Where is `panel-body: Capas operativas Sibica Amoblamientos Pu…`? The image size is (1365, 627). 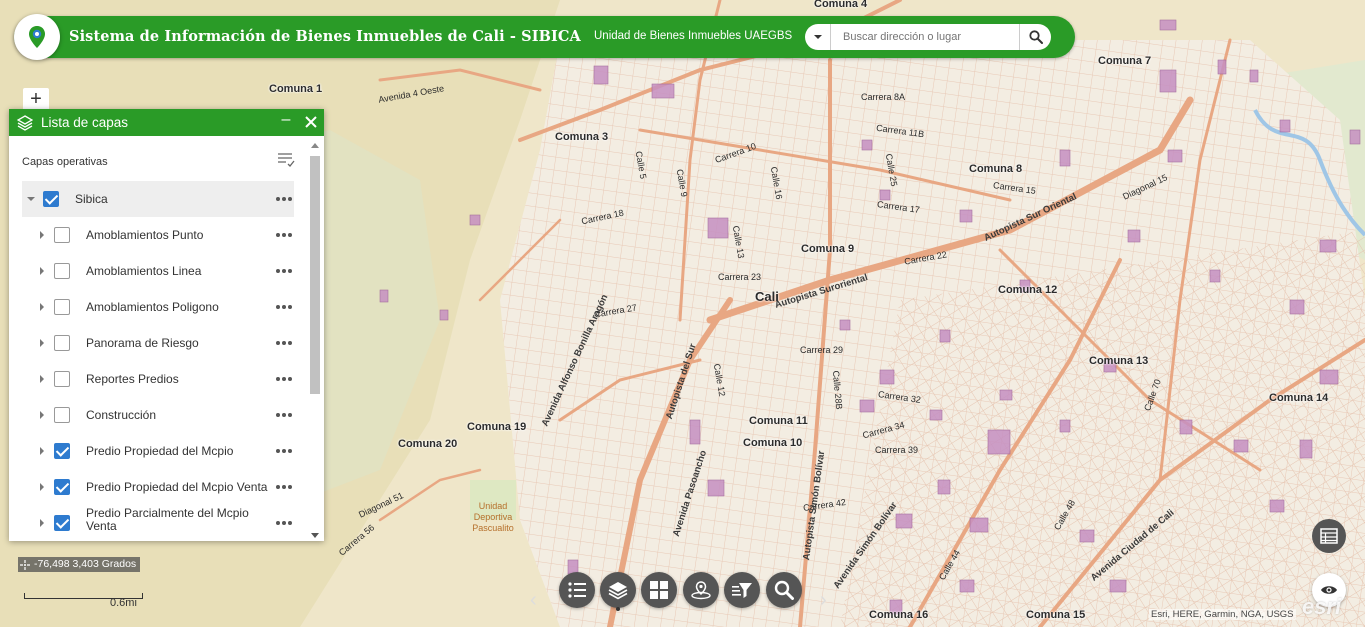 panel-body: Capas operativas Sibica Amoblamientos Pu… is located at coordinates (166, 338).